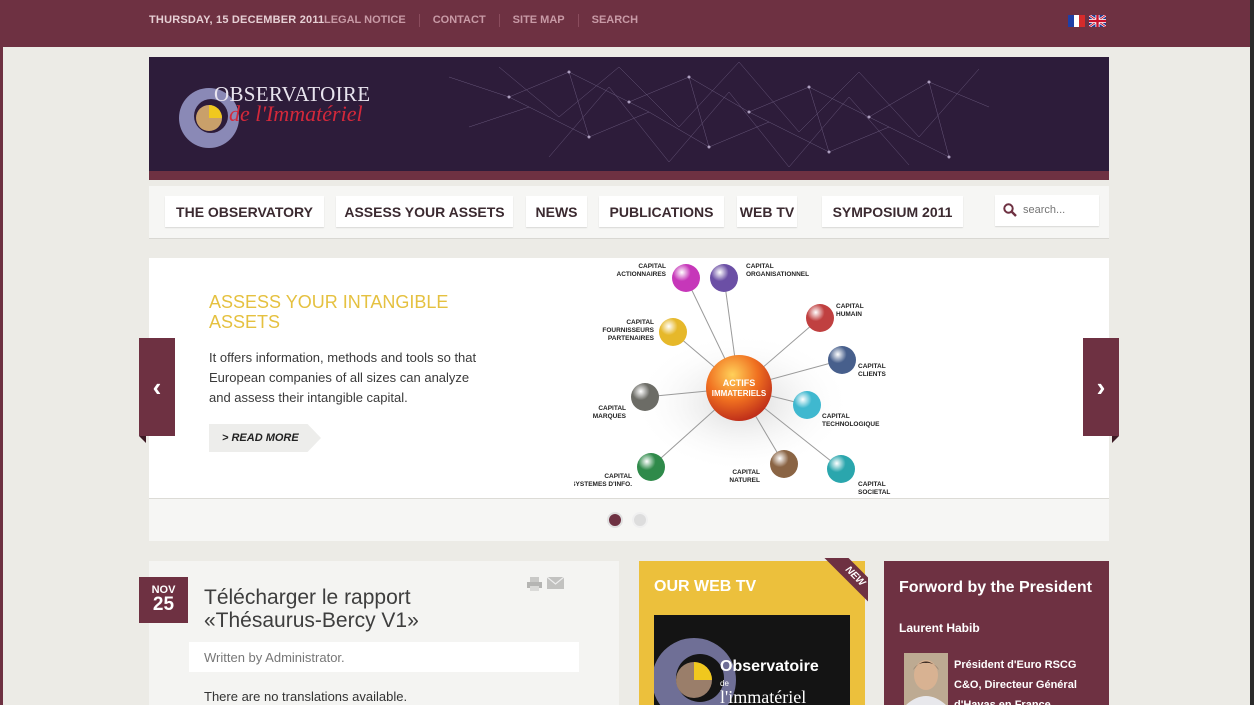 This screenshot has height=705, width=1254. I want to click on slider-next-button: ›, so click(1101, 390).